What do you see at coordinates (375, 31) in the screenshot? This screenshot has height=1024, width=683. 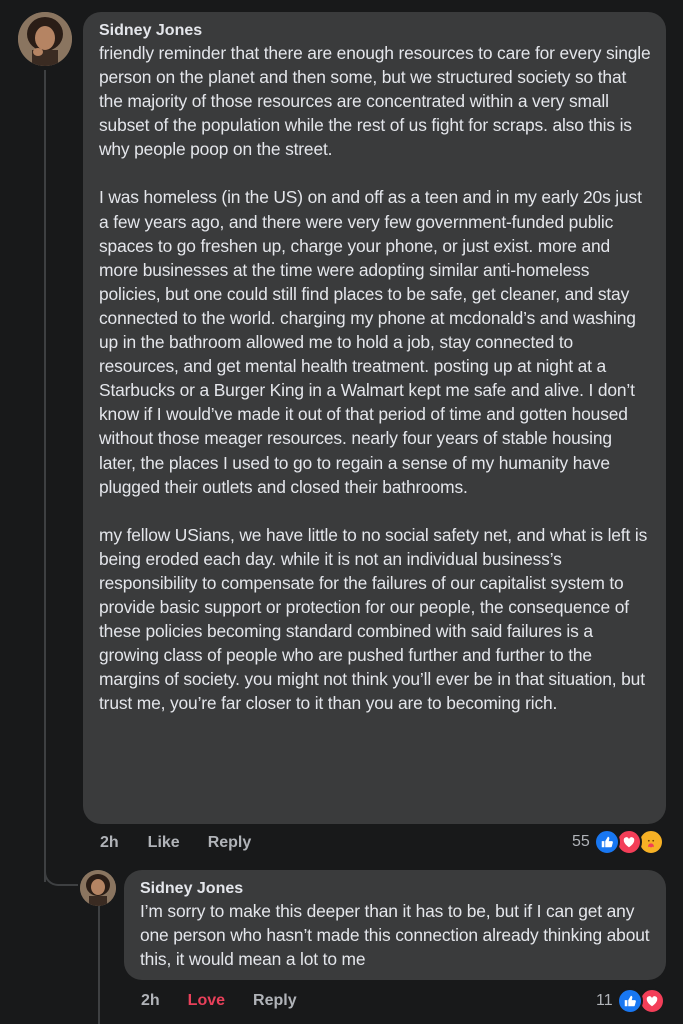 I see `comment-author: Sidney Jones` at bounding box center [375, 31].